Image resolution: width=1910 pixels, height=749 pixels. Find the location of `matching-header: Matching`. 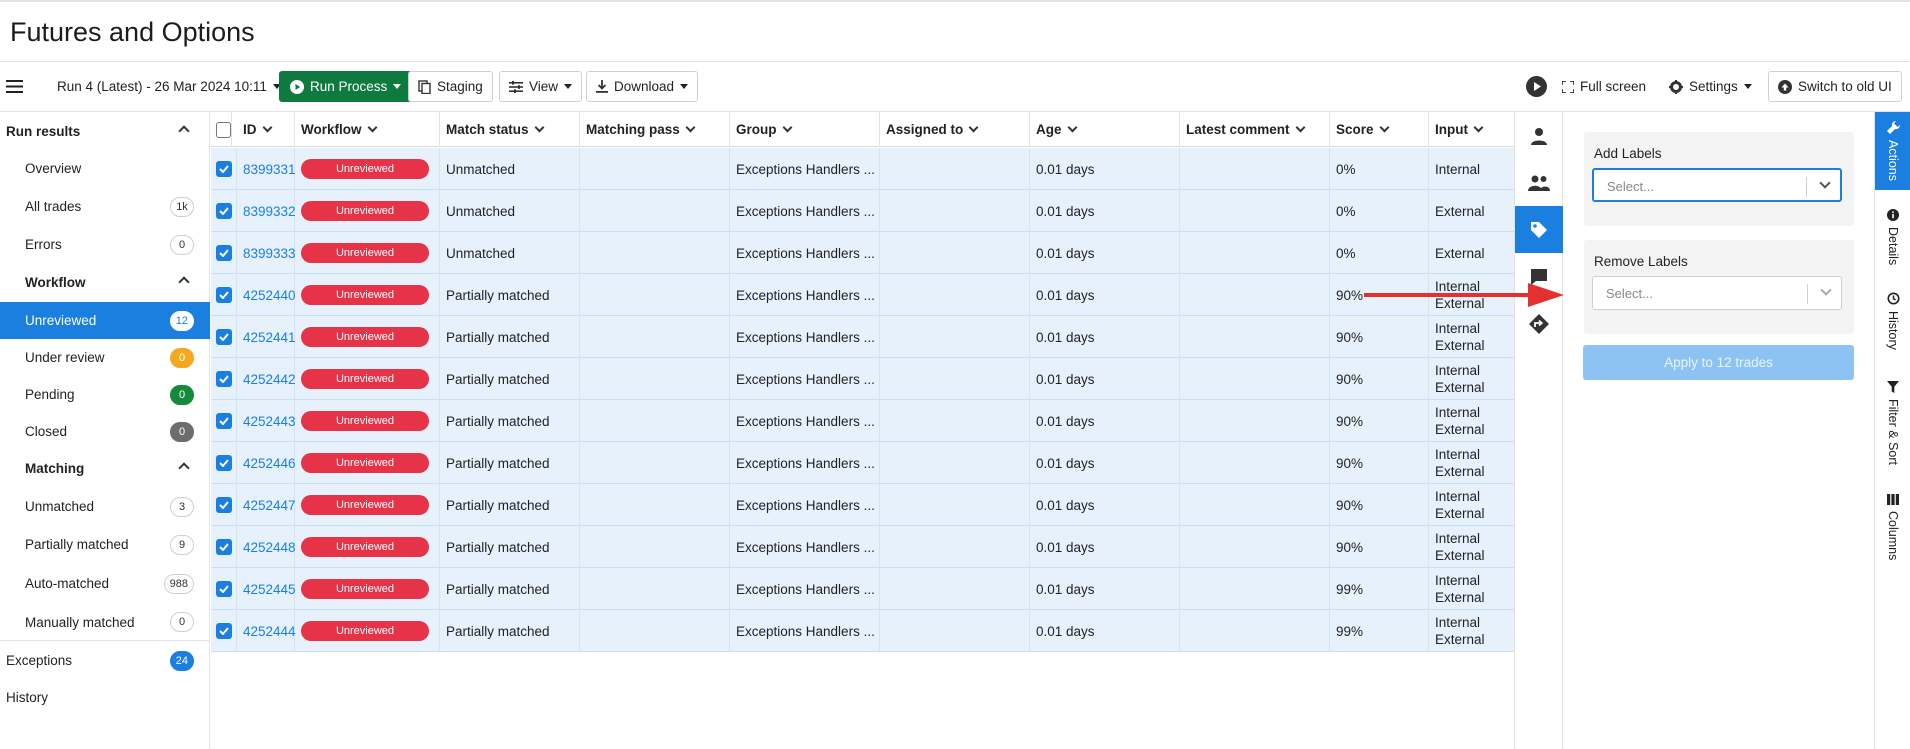

matching-header: Matching is located at coordinates (105, 468).